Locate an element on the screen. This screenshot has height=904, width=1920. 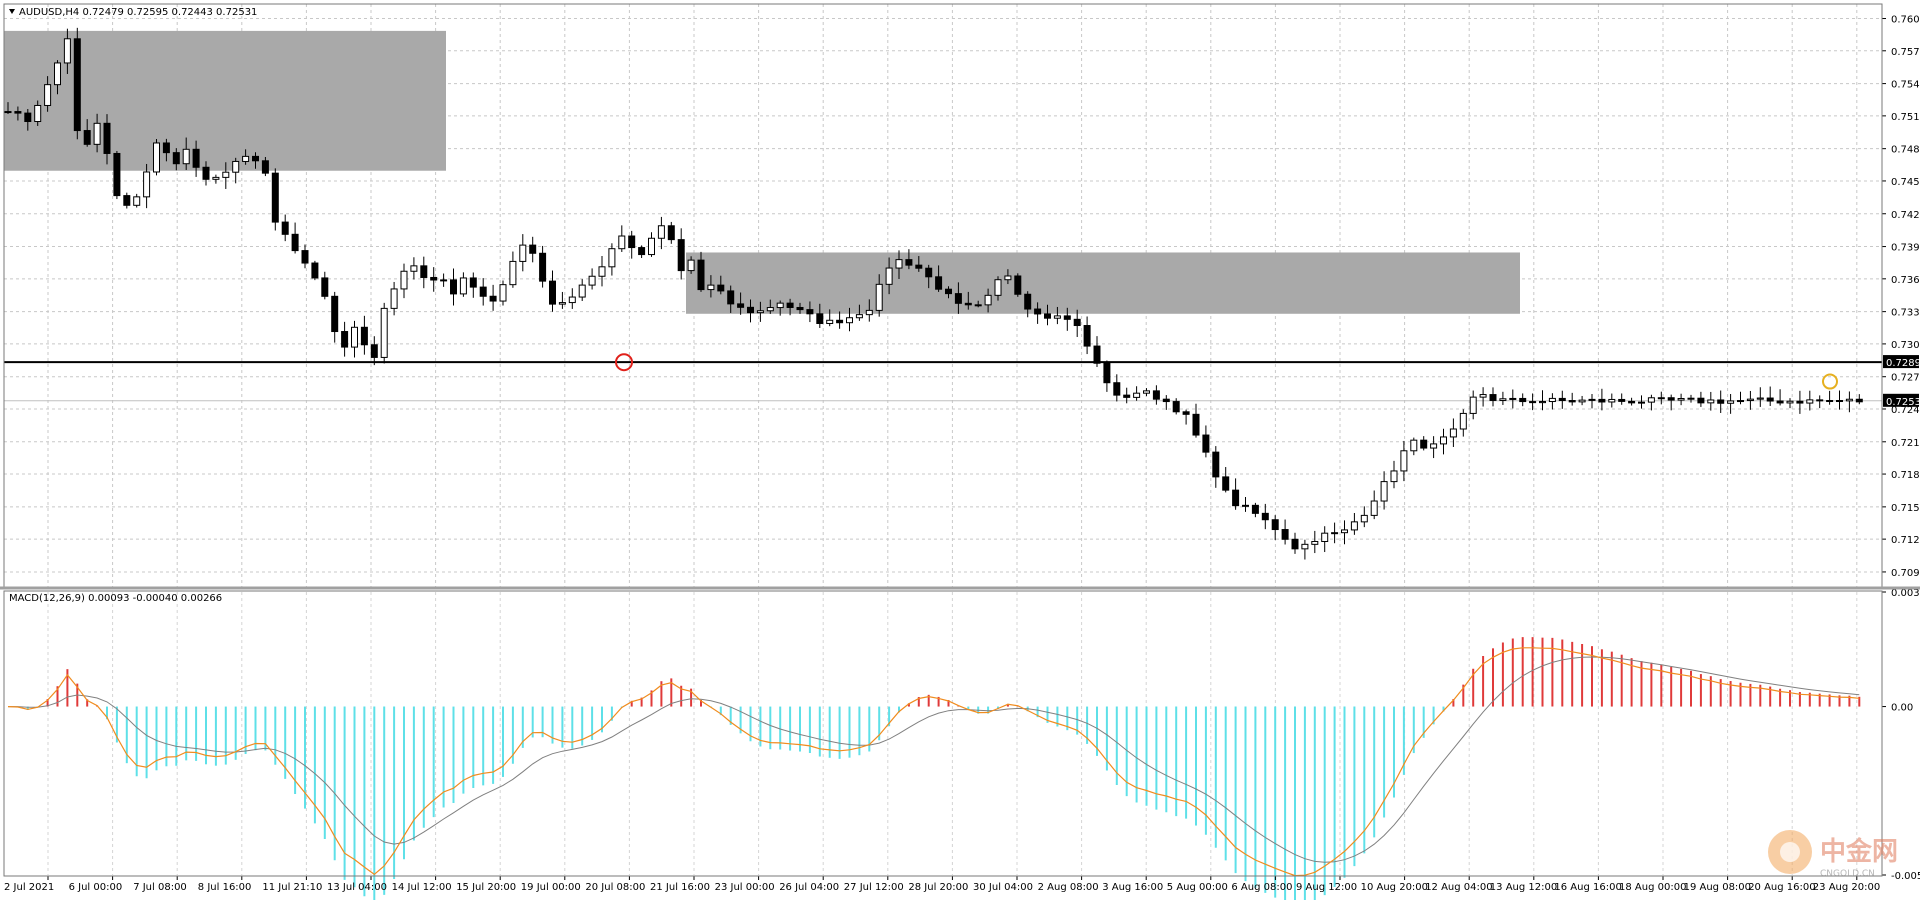
y-tick-label: 0.74270 is located at coordinates (1905, 215).